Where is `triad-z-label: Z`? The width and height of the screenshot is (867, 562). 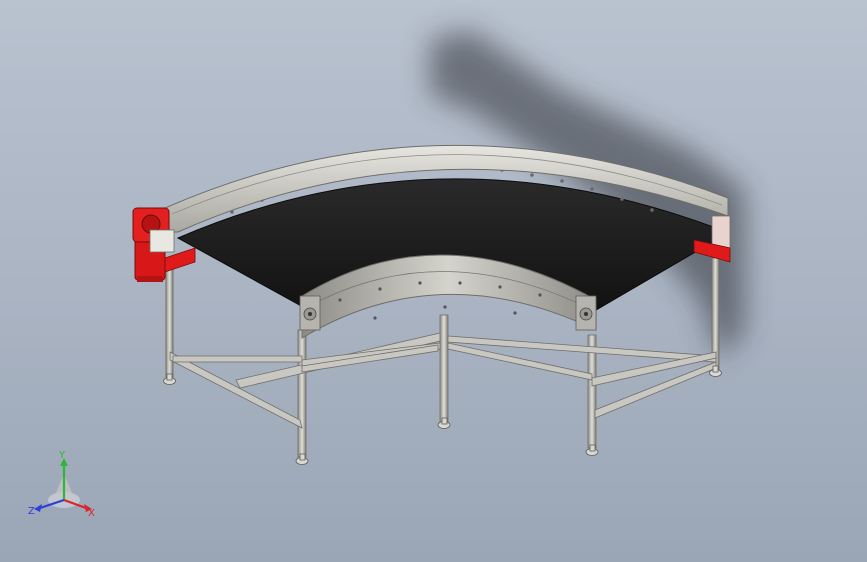
triad-z-label: Z is located at coordinates (31, 511).